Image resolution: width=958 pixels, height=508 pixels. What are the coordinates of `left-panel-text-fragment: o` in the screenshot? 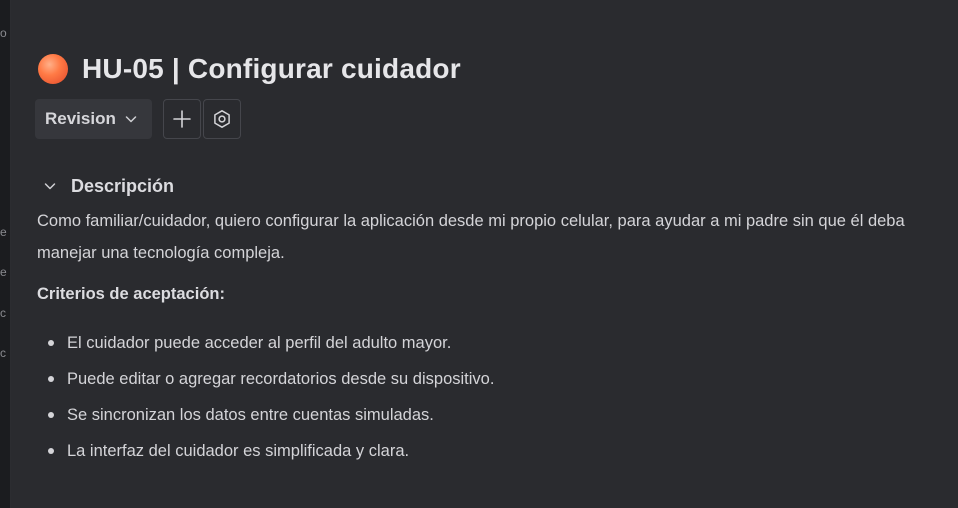 It's located at (3, 33).